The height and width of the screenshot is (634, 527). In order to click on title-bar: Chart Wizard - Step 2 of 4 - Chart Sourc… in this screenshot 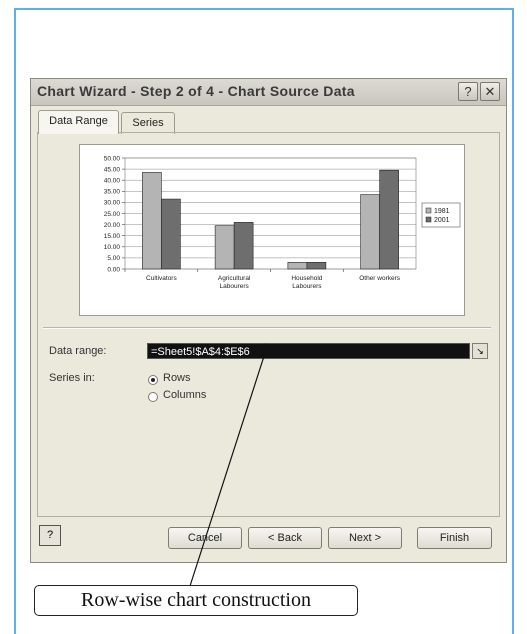, I will do `click(268, 92)`.